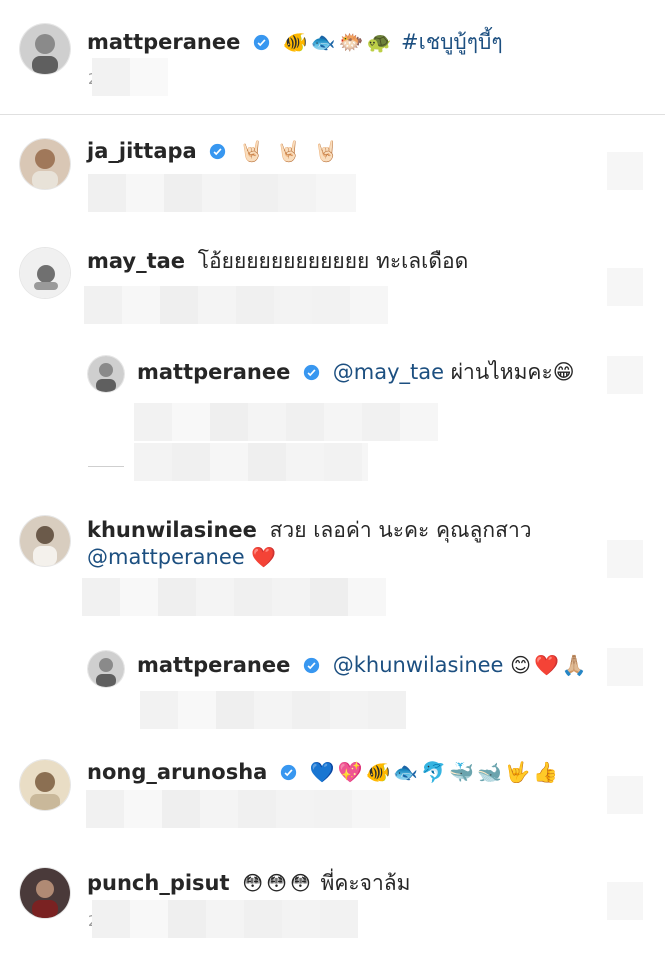 Image resolution: width=665 pixels, height=960 pixels. What do you see at coordinates (158, 883) in the screenshot?
I see `comment-username: punch_pisut` at bounding box center [158, 883].